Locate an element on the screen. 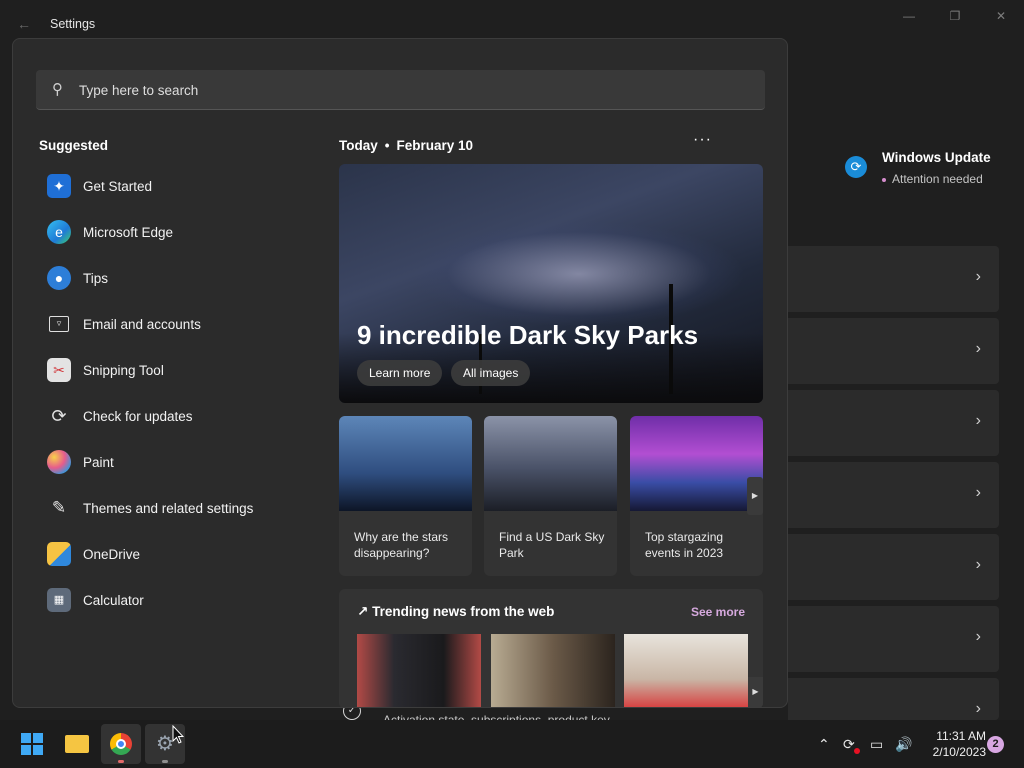 This screenshot has width=1024, height=768. suggested-item-label: Microsoft Edge is located at coordinates (128, 232).